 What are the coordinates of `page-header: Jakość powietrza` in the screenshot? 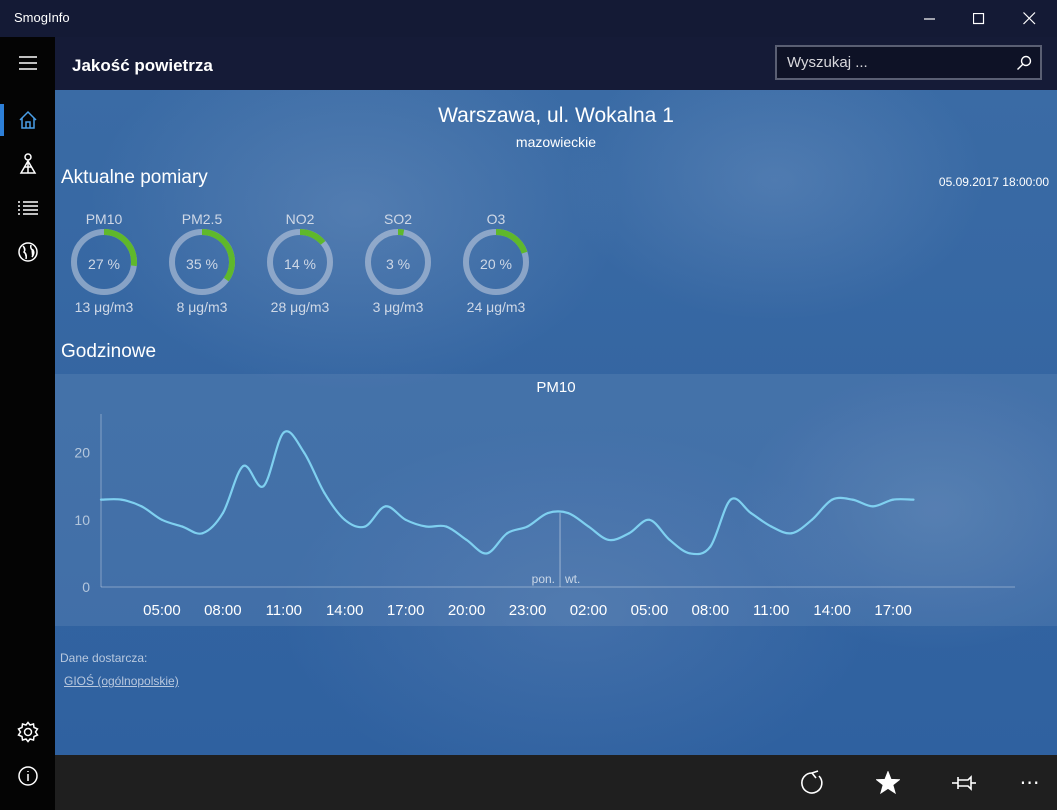 It's located at (556, 63).